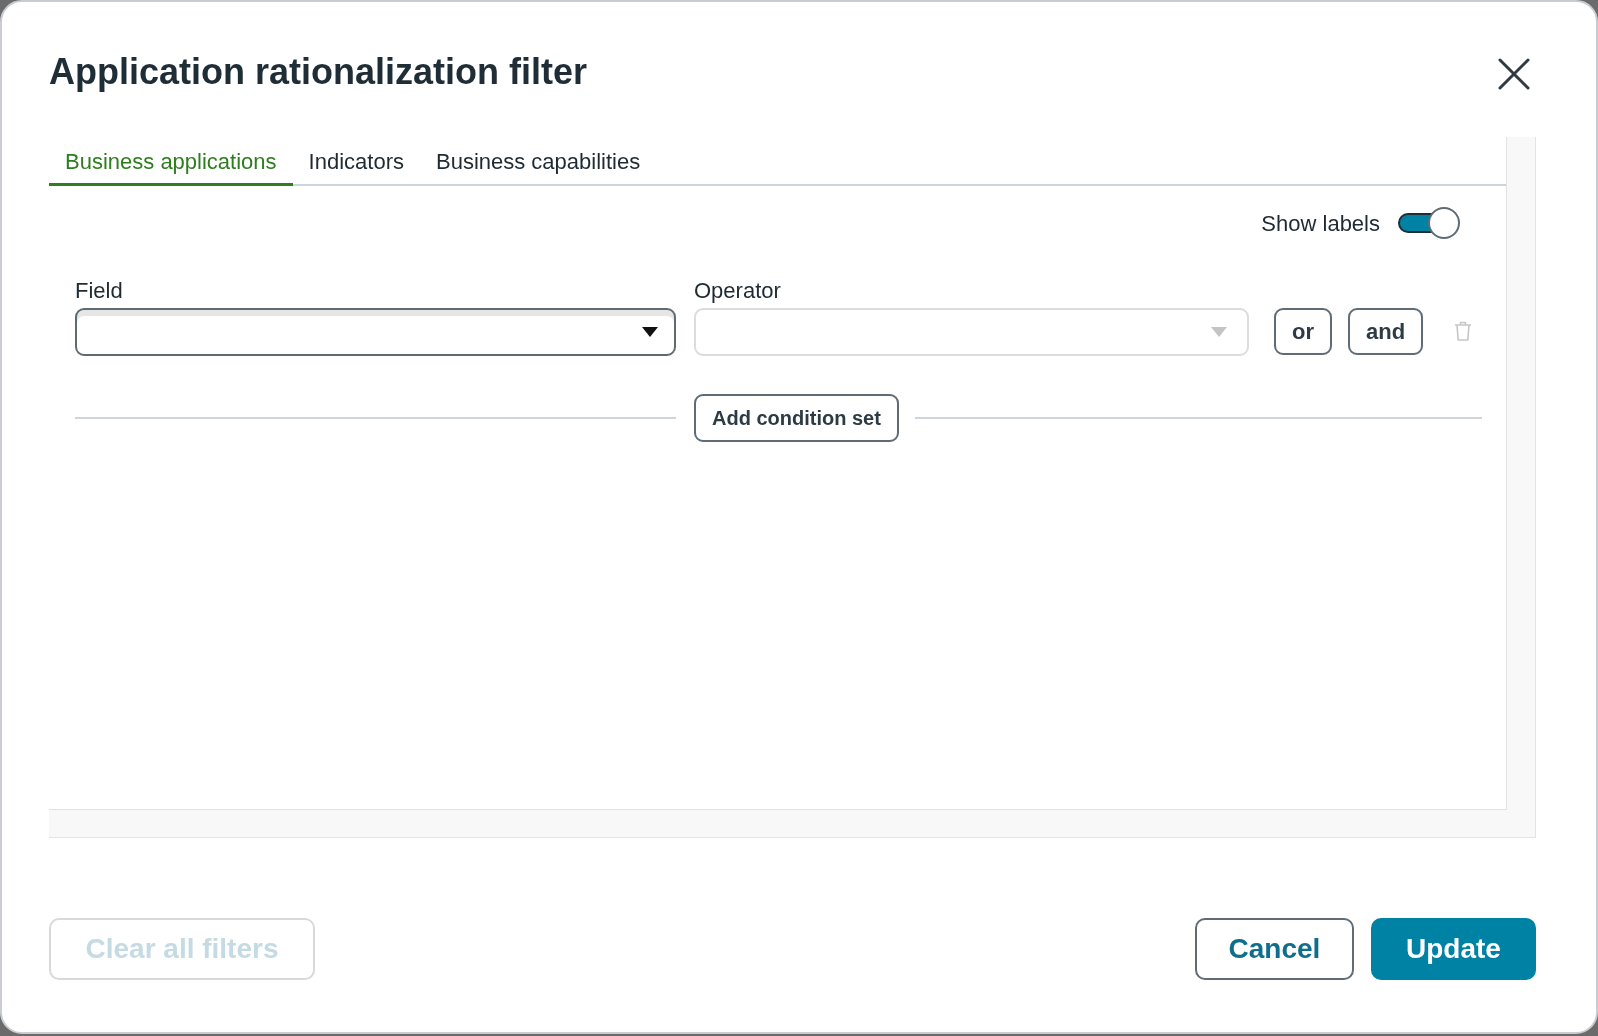  Describe the element at coordinates (318, 72) in the screenshot. I see `dialog-title: Application rationalization filter` at that location.